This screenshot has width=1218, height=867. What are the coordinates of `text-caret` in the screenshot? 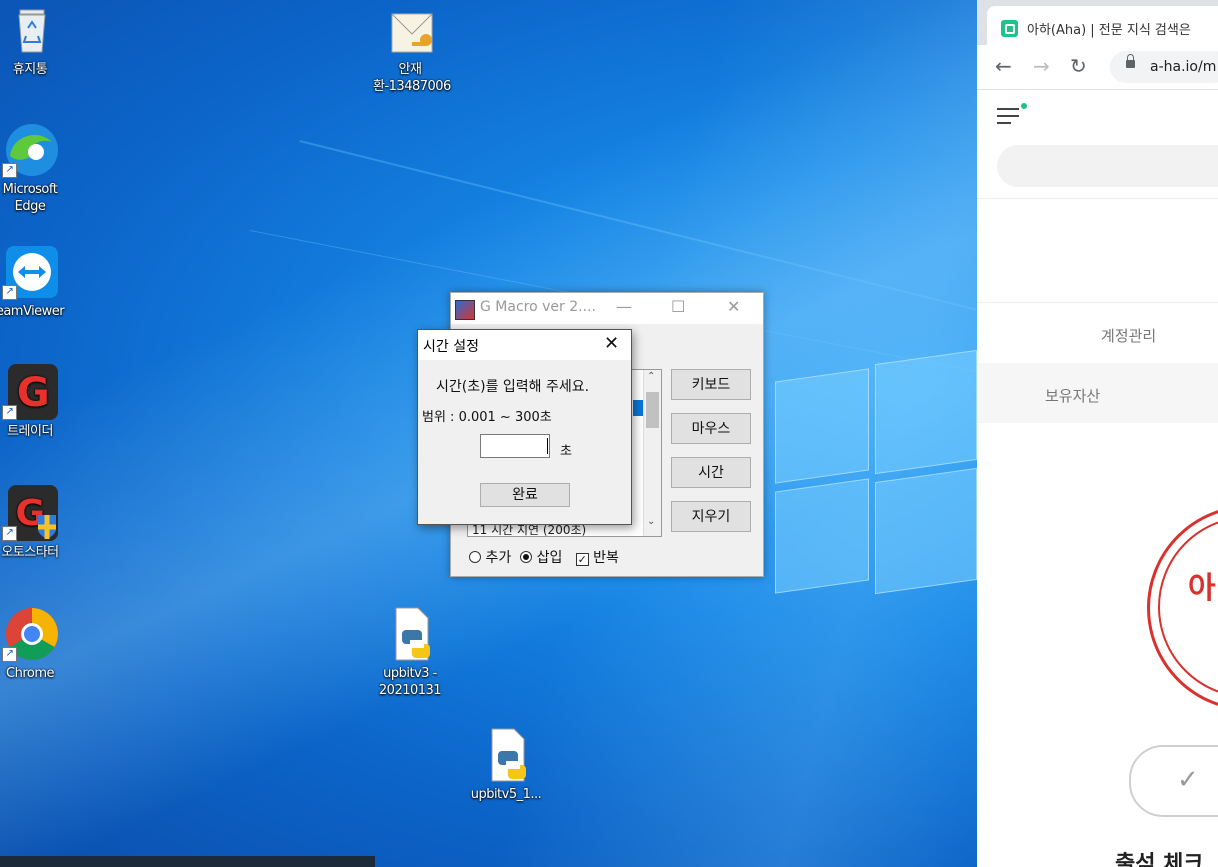 It's located at (547, 446).